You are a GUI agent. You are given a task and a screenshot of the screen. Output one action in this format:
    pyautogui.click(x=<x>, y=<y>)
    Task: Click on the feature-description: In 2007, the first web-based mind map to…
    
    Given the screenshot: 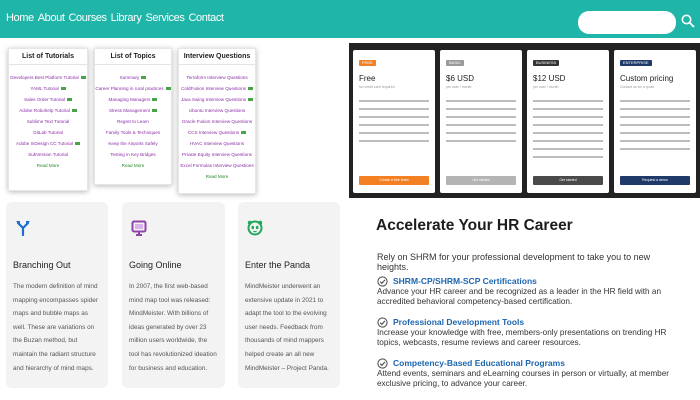 What is the action you would take?
    pyautogui.click(x=173, y=327)
    